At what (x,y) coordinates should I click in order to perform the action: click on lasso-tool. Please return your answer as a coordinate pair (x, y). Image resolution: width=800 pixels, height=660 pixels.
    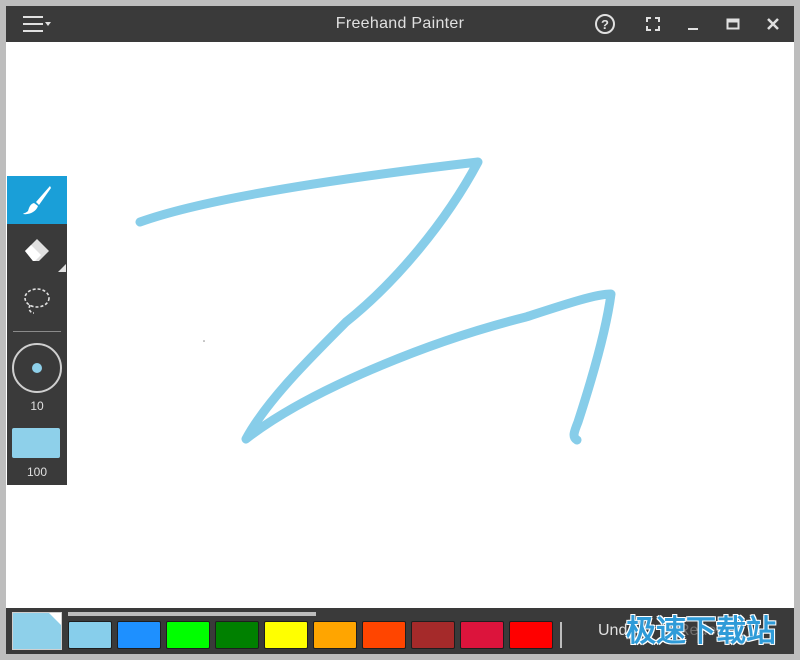
    Looking at the image, I should click on (37, 300).